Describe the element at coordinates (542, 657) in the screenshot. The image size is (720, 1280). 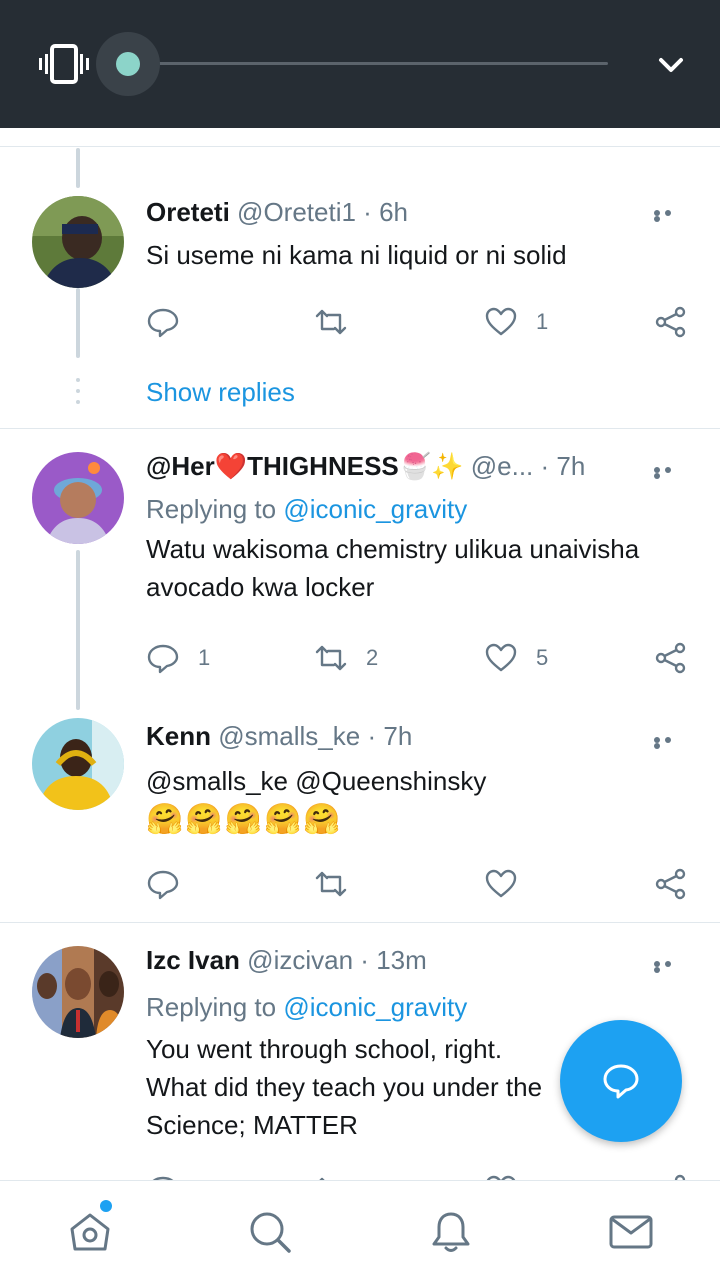
I see `like-count: 5` at that location.